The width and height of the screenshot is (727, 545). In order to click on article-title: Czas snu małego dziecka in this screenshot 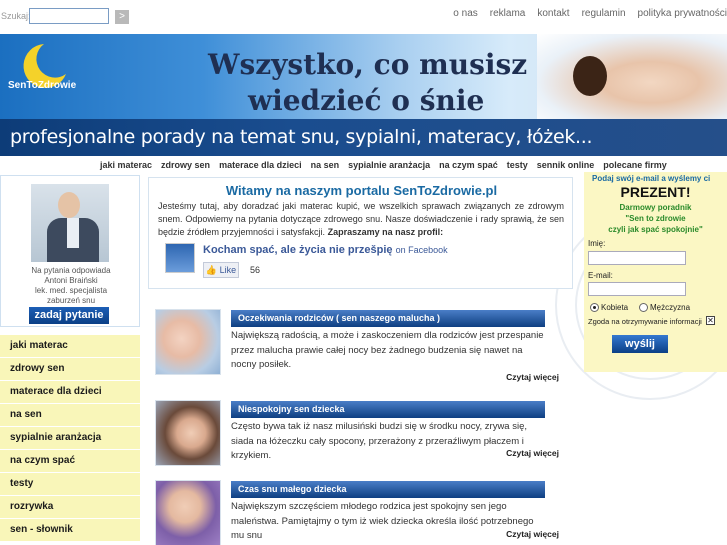, I will do `click(388, 489)`.